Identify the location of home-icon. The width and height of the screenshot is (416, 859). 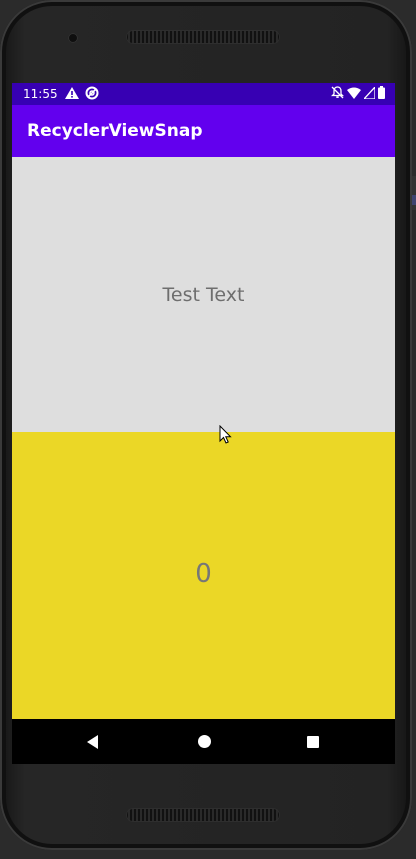
(204, 741).